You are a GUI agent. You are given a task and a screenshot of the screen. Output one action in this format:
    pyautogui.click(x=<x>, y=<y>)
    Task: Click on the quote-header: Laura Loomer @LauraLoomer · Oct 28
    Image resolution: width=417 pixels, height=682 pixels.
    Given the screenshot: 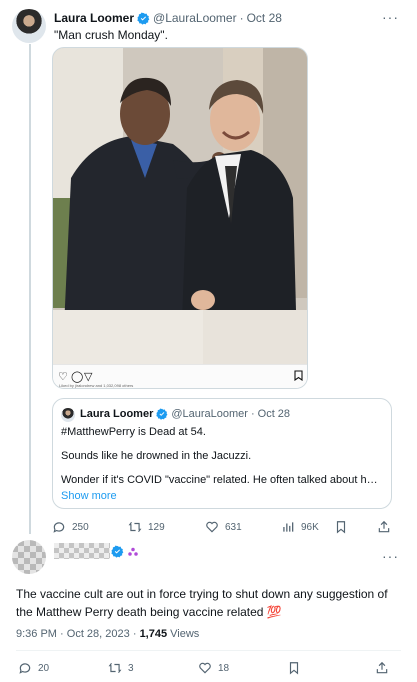 What is the action you would take?
    pyautogui.click(x=185, y=414)
    